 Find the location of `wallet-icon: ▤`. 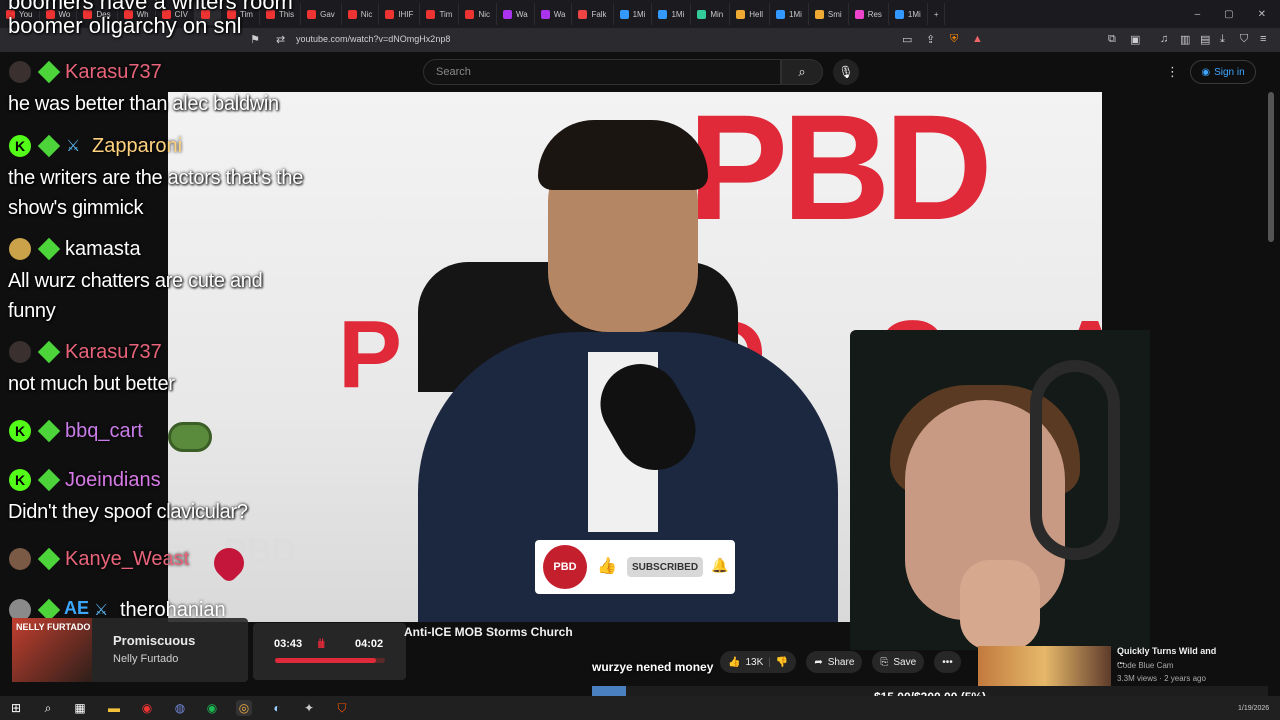

wallet-icon: ▤ is located at coordinates (1205, 39).